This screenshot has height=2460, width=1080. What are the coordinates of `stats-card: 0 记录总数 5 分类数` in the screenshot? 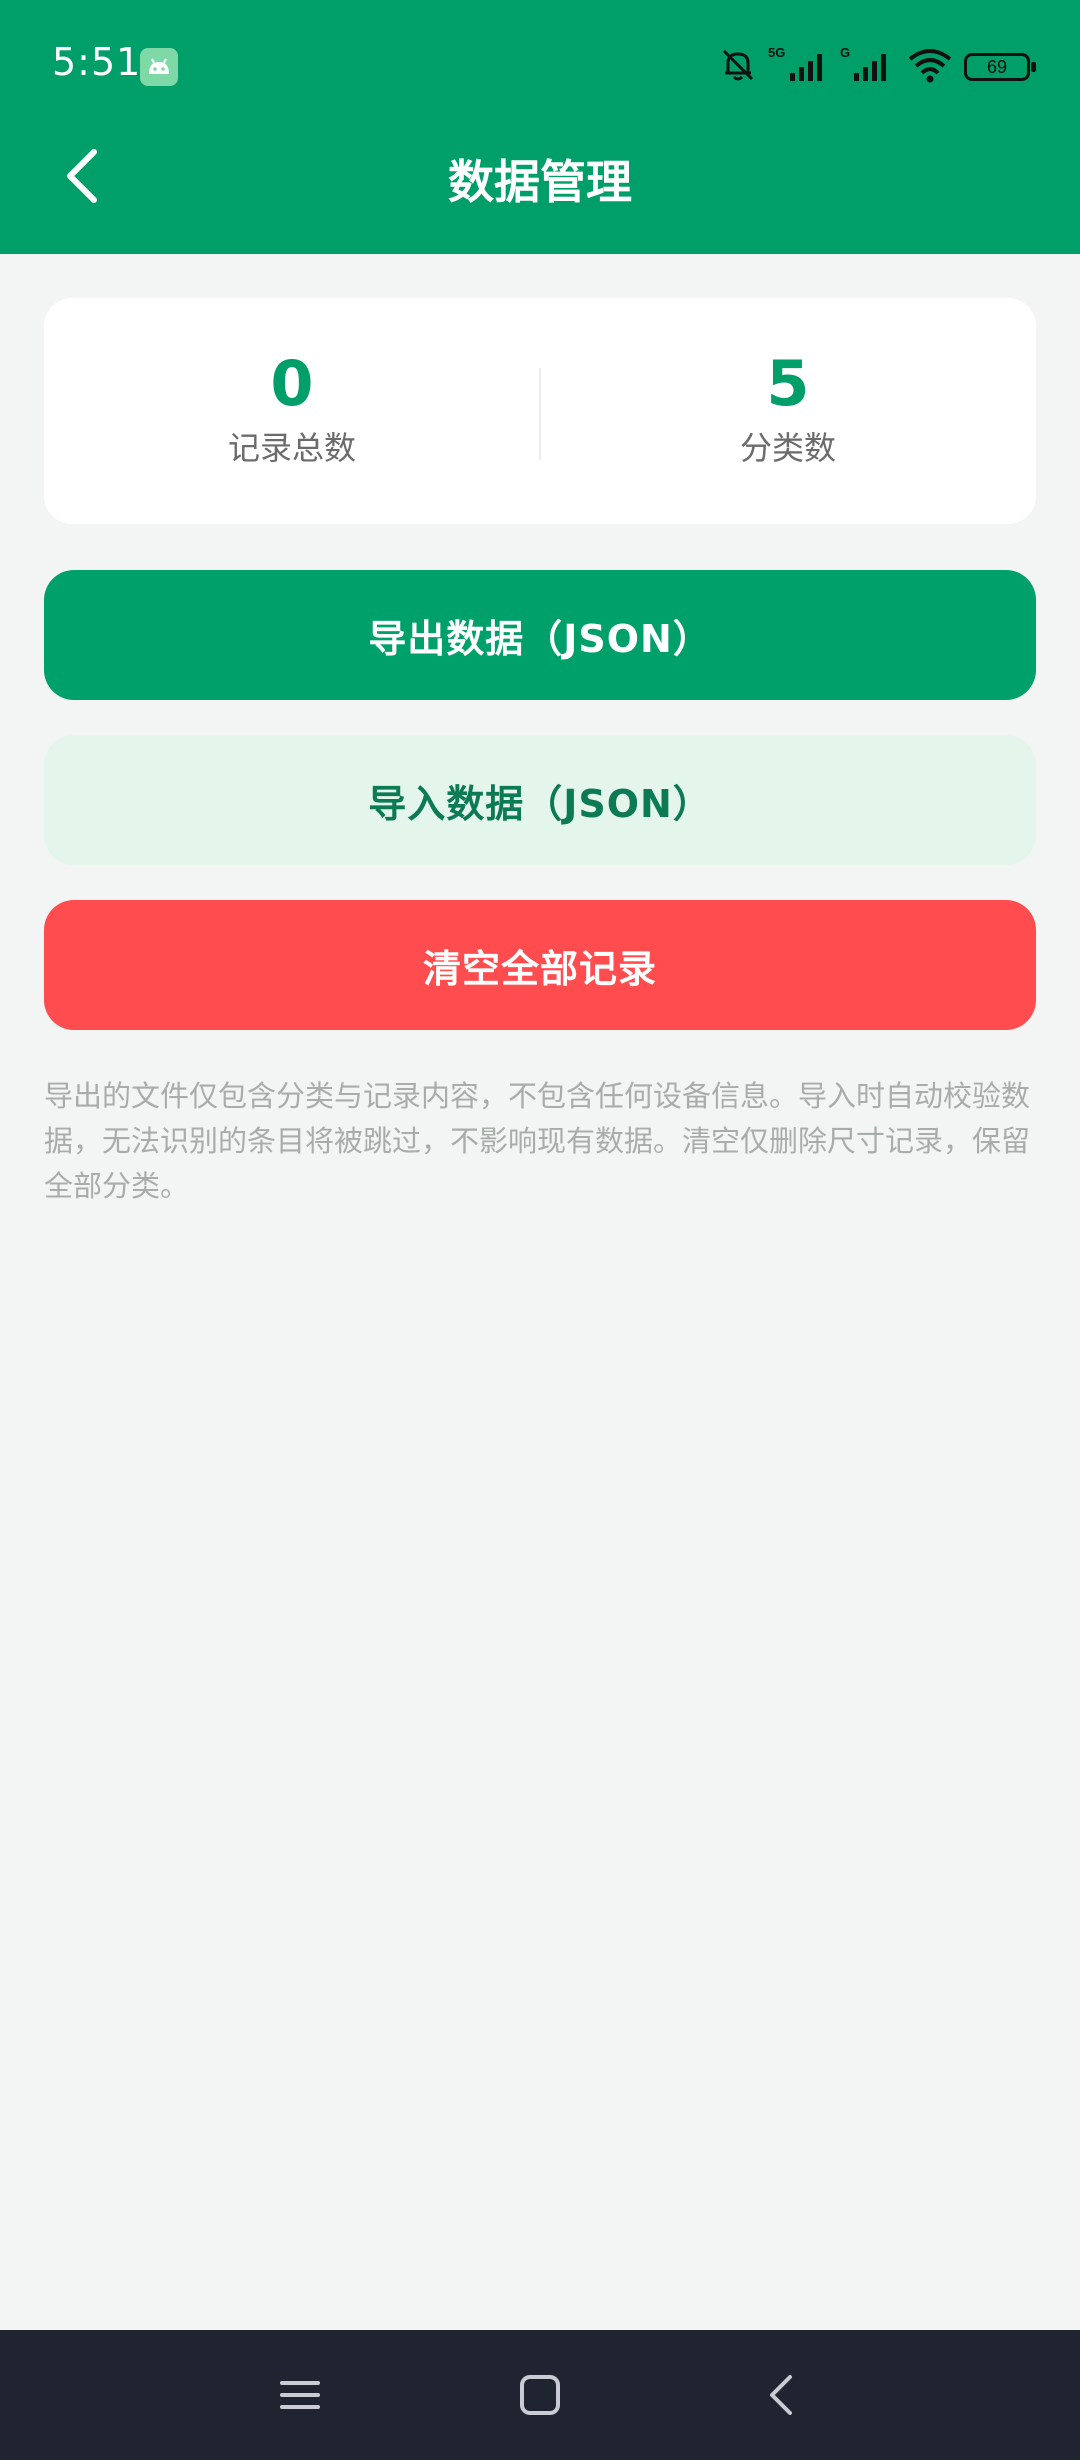 It's located at (540, 411).